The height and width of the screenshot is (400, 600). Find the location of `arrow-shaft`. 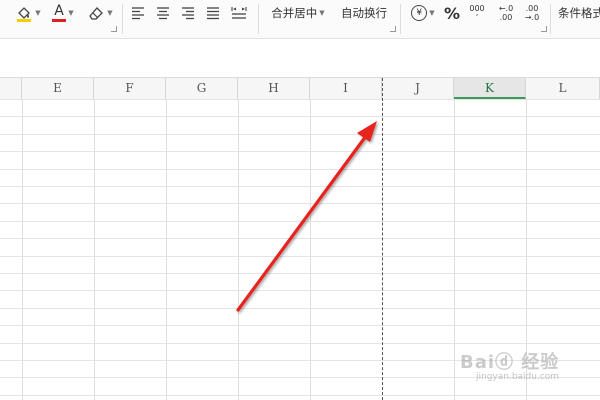

arrow-shaft is located at coordinates (302, 223).